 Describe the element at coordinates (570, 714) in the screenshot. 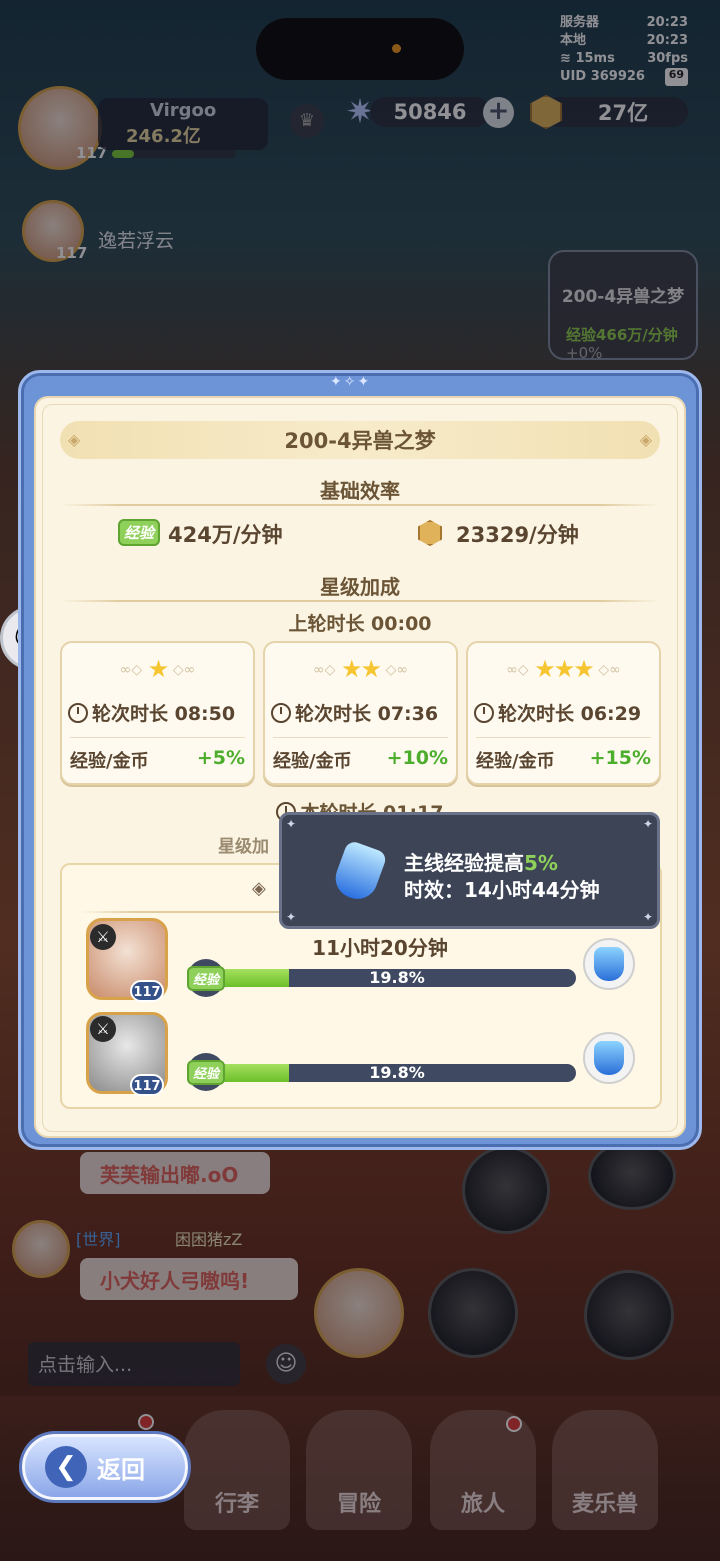

I see `round-duration: 轮次时长 06:29` at that location.